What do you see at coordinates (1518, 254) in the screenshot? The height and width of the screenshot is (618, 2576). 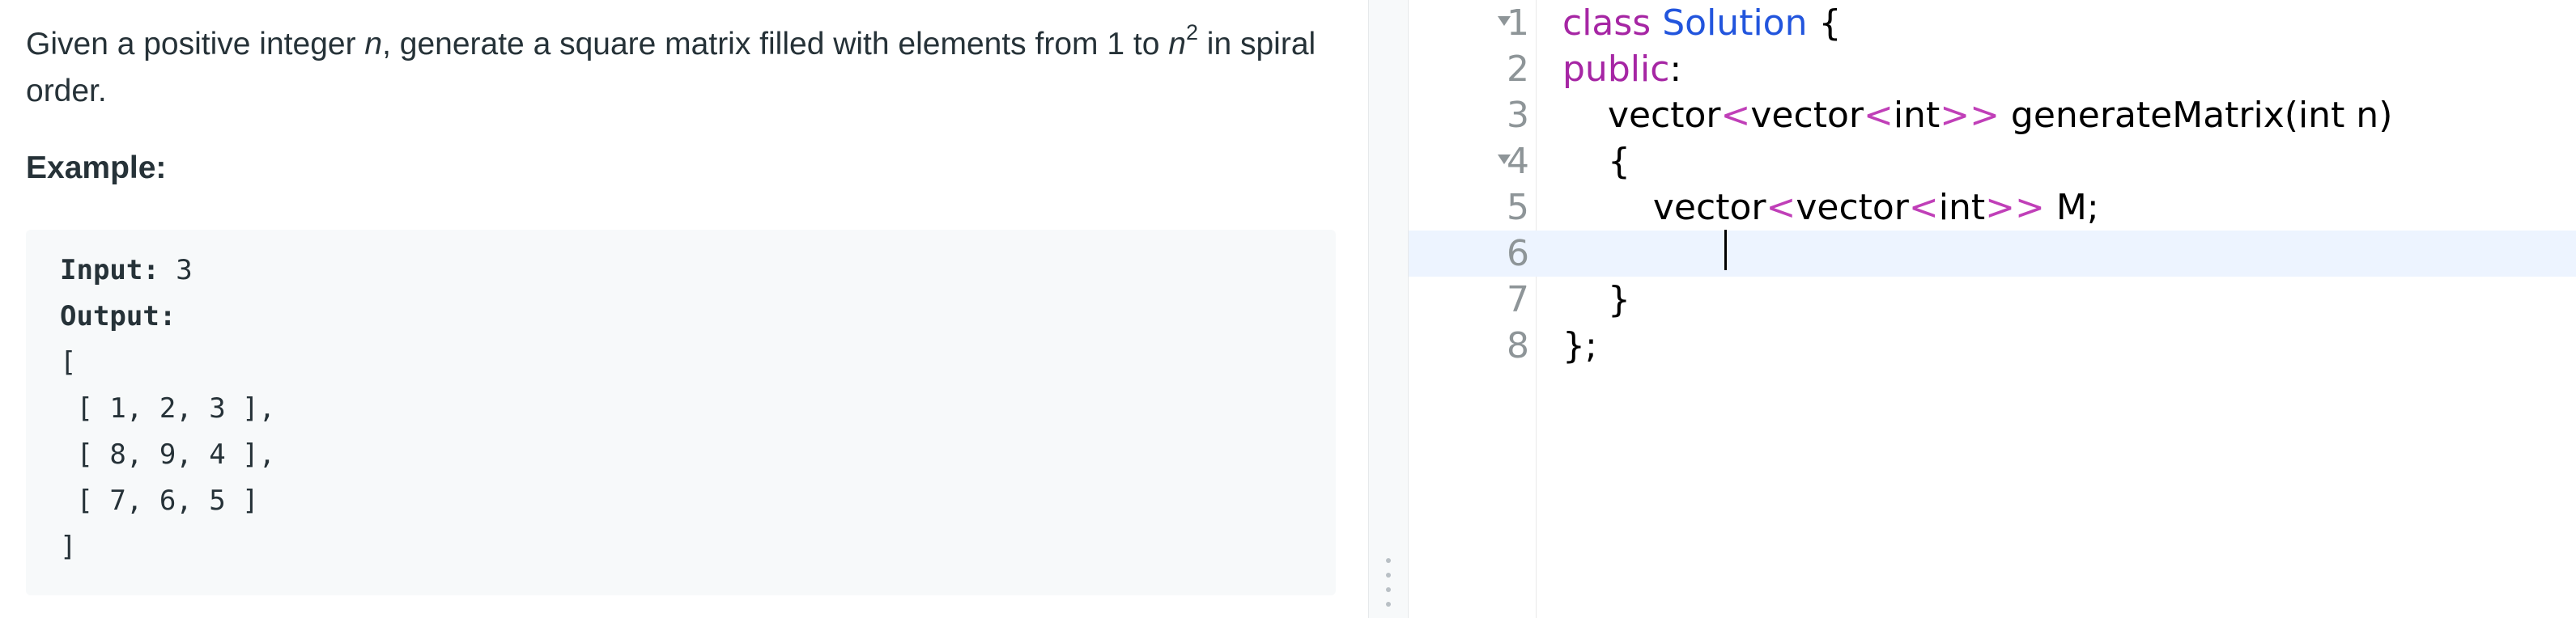 I see `line-number: 6` at bounding box center [1518, 254].